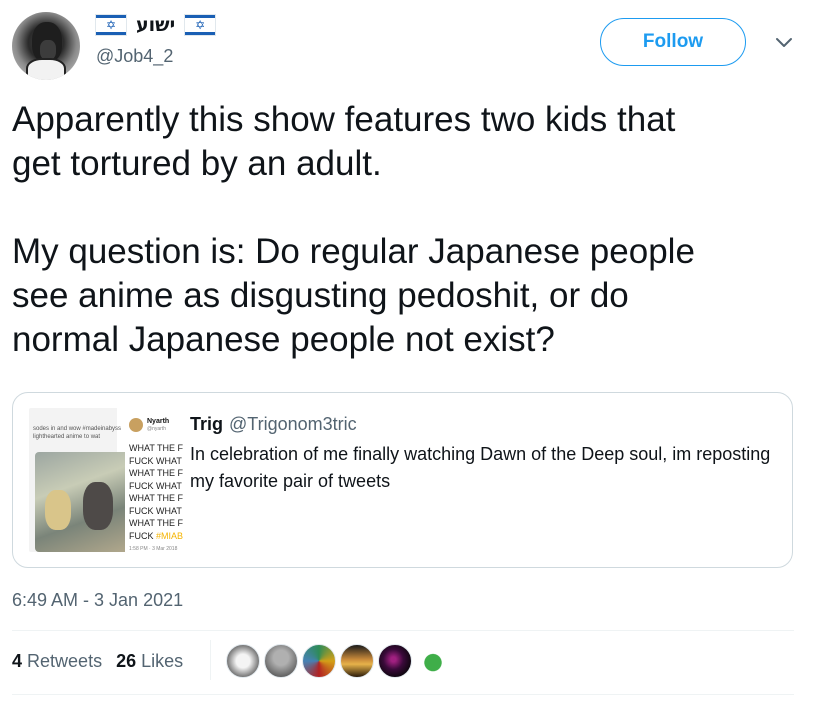 This screenshot has height=702, width=815. What do you see at coordinates (97, 600) in the screenshot?
I see `tweet-timestamp: 6:49 AM - 3 Jan 2021` at bounding box center [97, 600].